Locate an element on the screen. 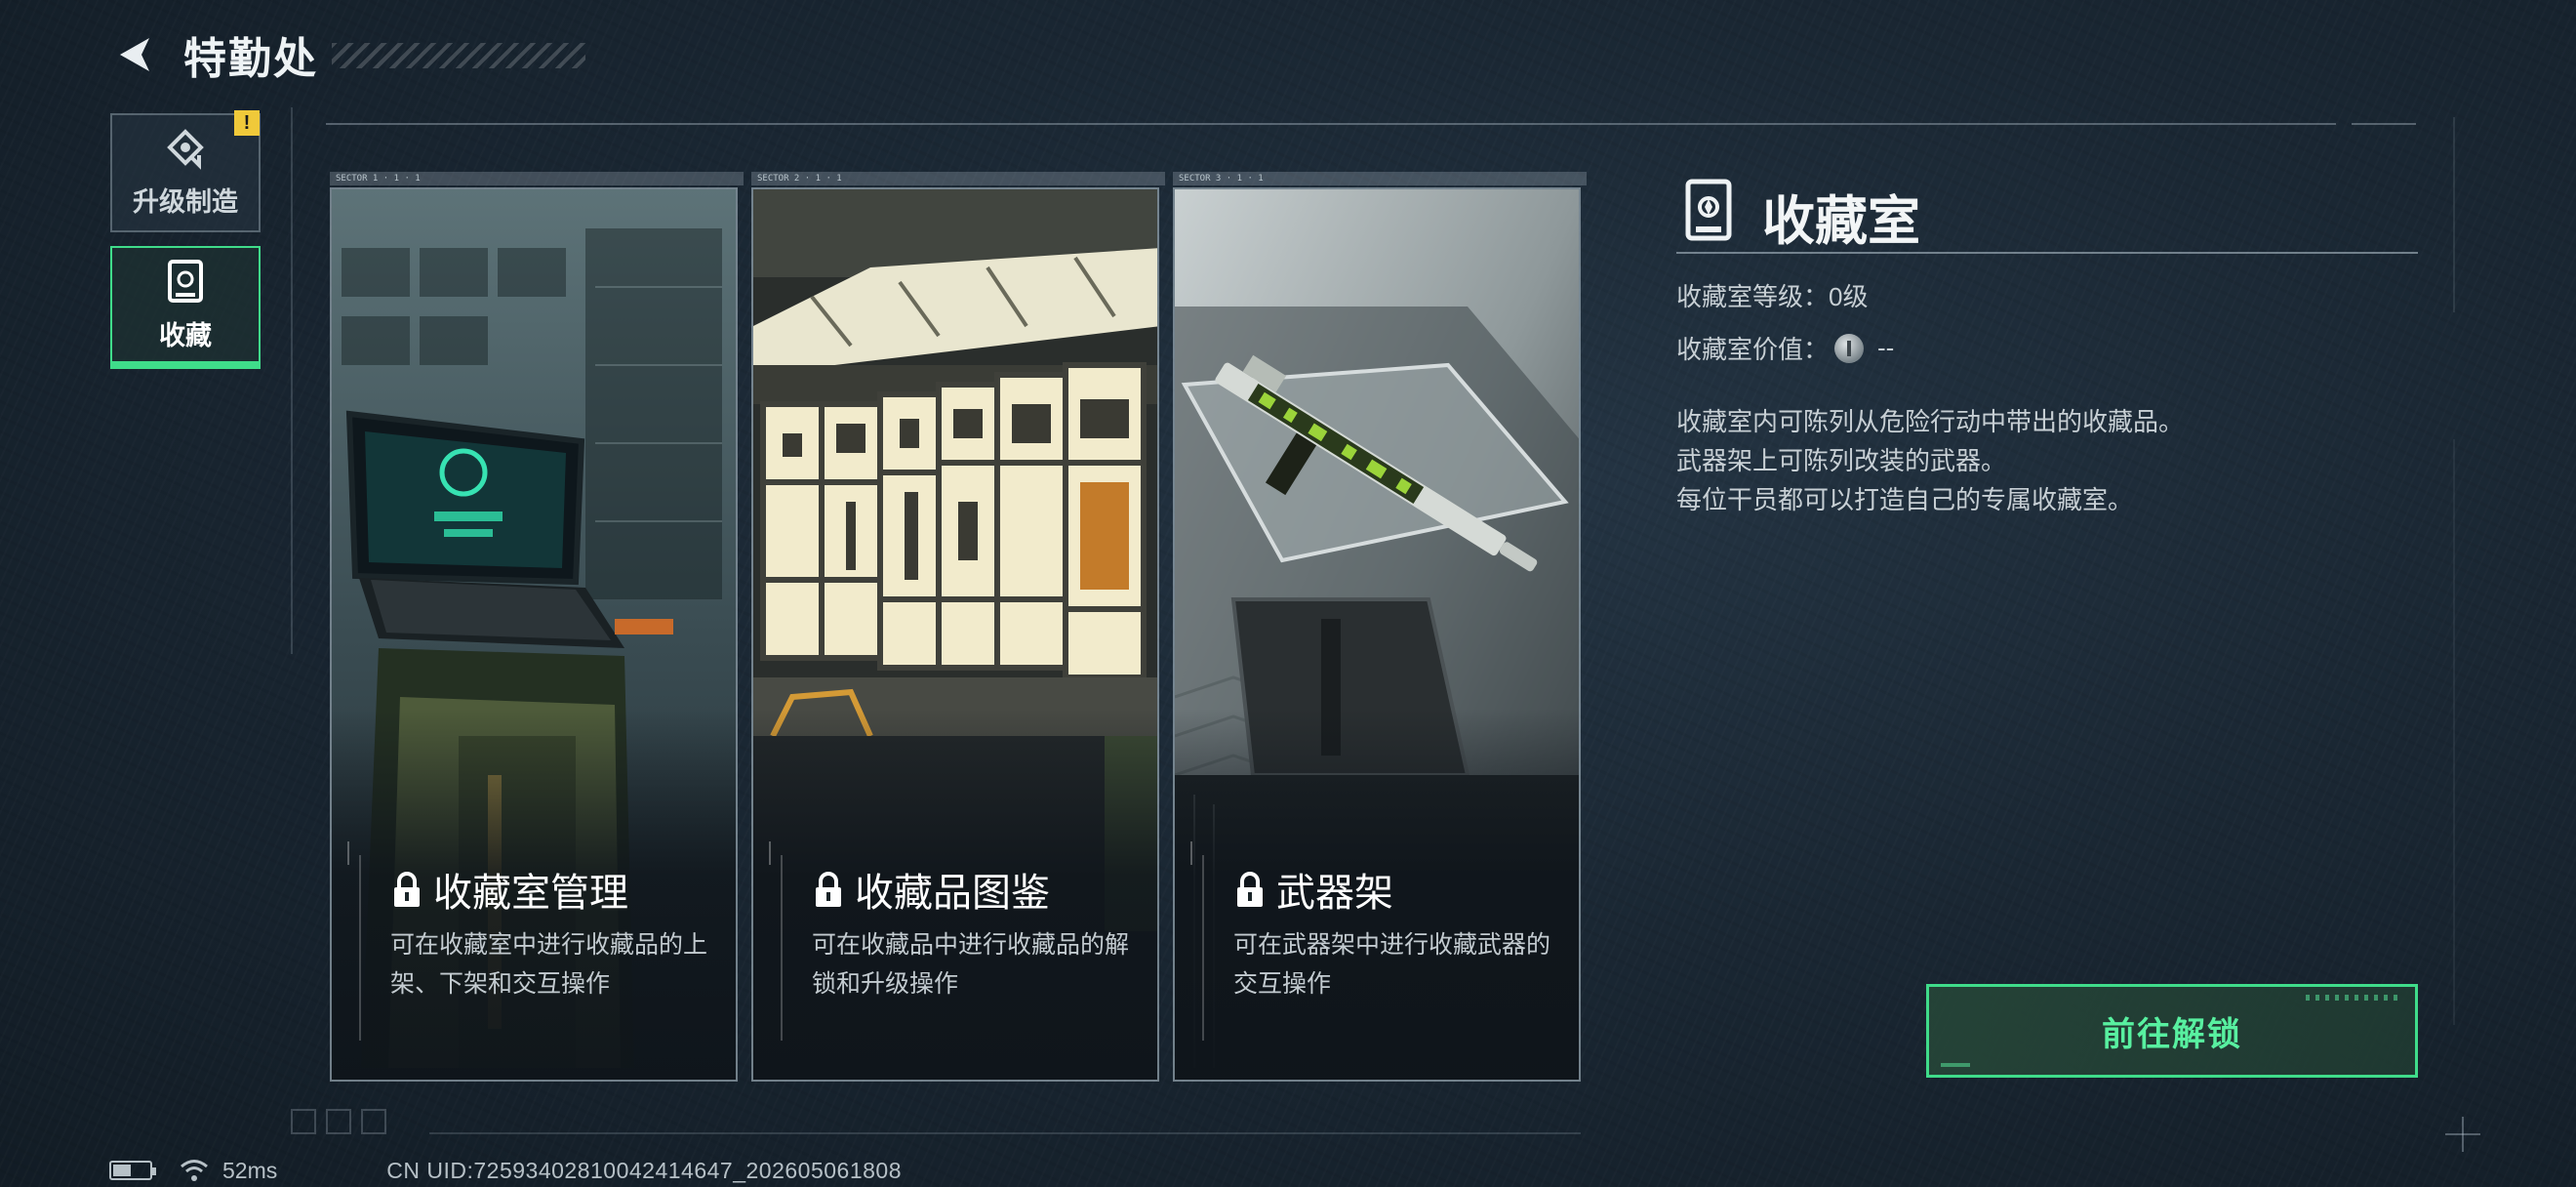 Image resolution: width=2576 pixels, height=1187 pixels. back-arrow-icon is located at coordinates (134, 54).